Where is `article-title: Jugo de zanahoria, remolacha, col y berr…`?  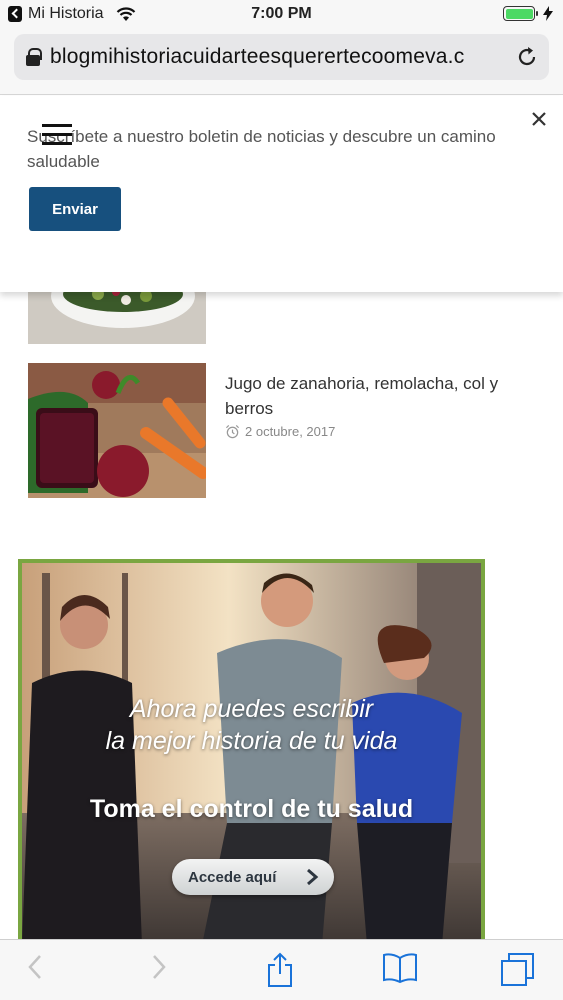
article-title: Jugo de zanahoria, remolacha, col y berr… is located at coordinates (375, 396).